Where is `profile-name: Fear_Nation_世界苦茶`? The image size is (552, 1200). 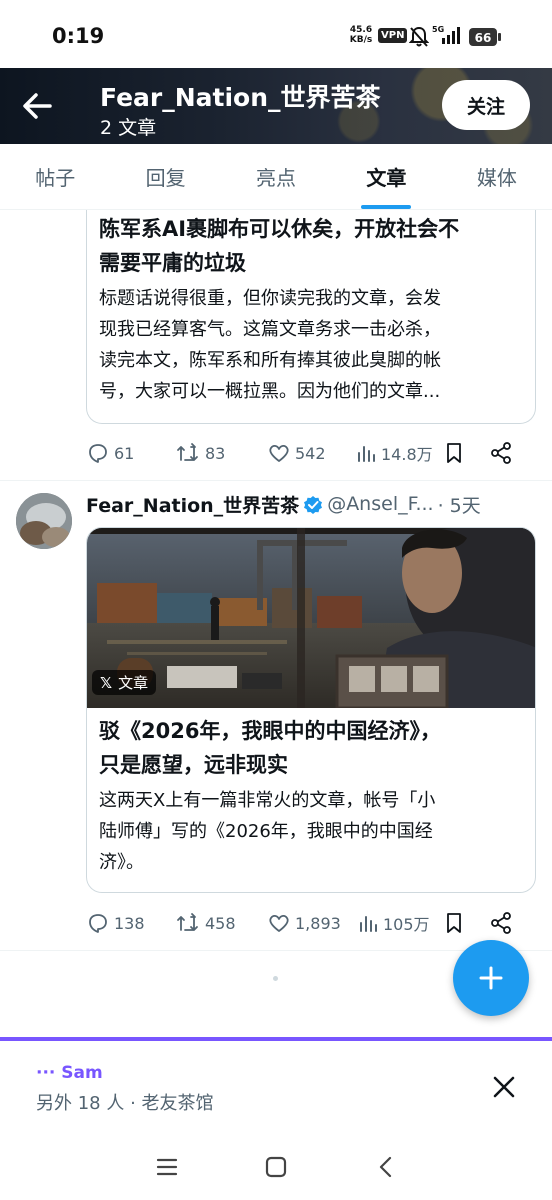 profile-name: Fear_Nation_世界苦茶 is located at coordinates (240, 97).